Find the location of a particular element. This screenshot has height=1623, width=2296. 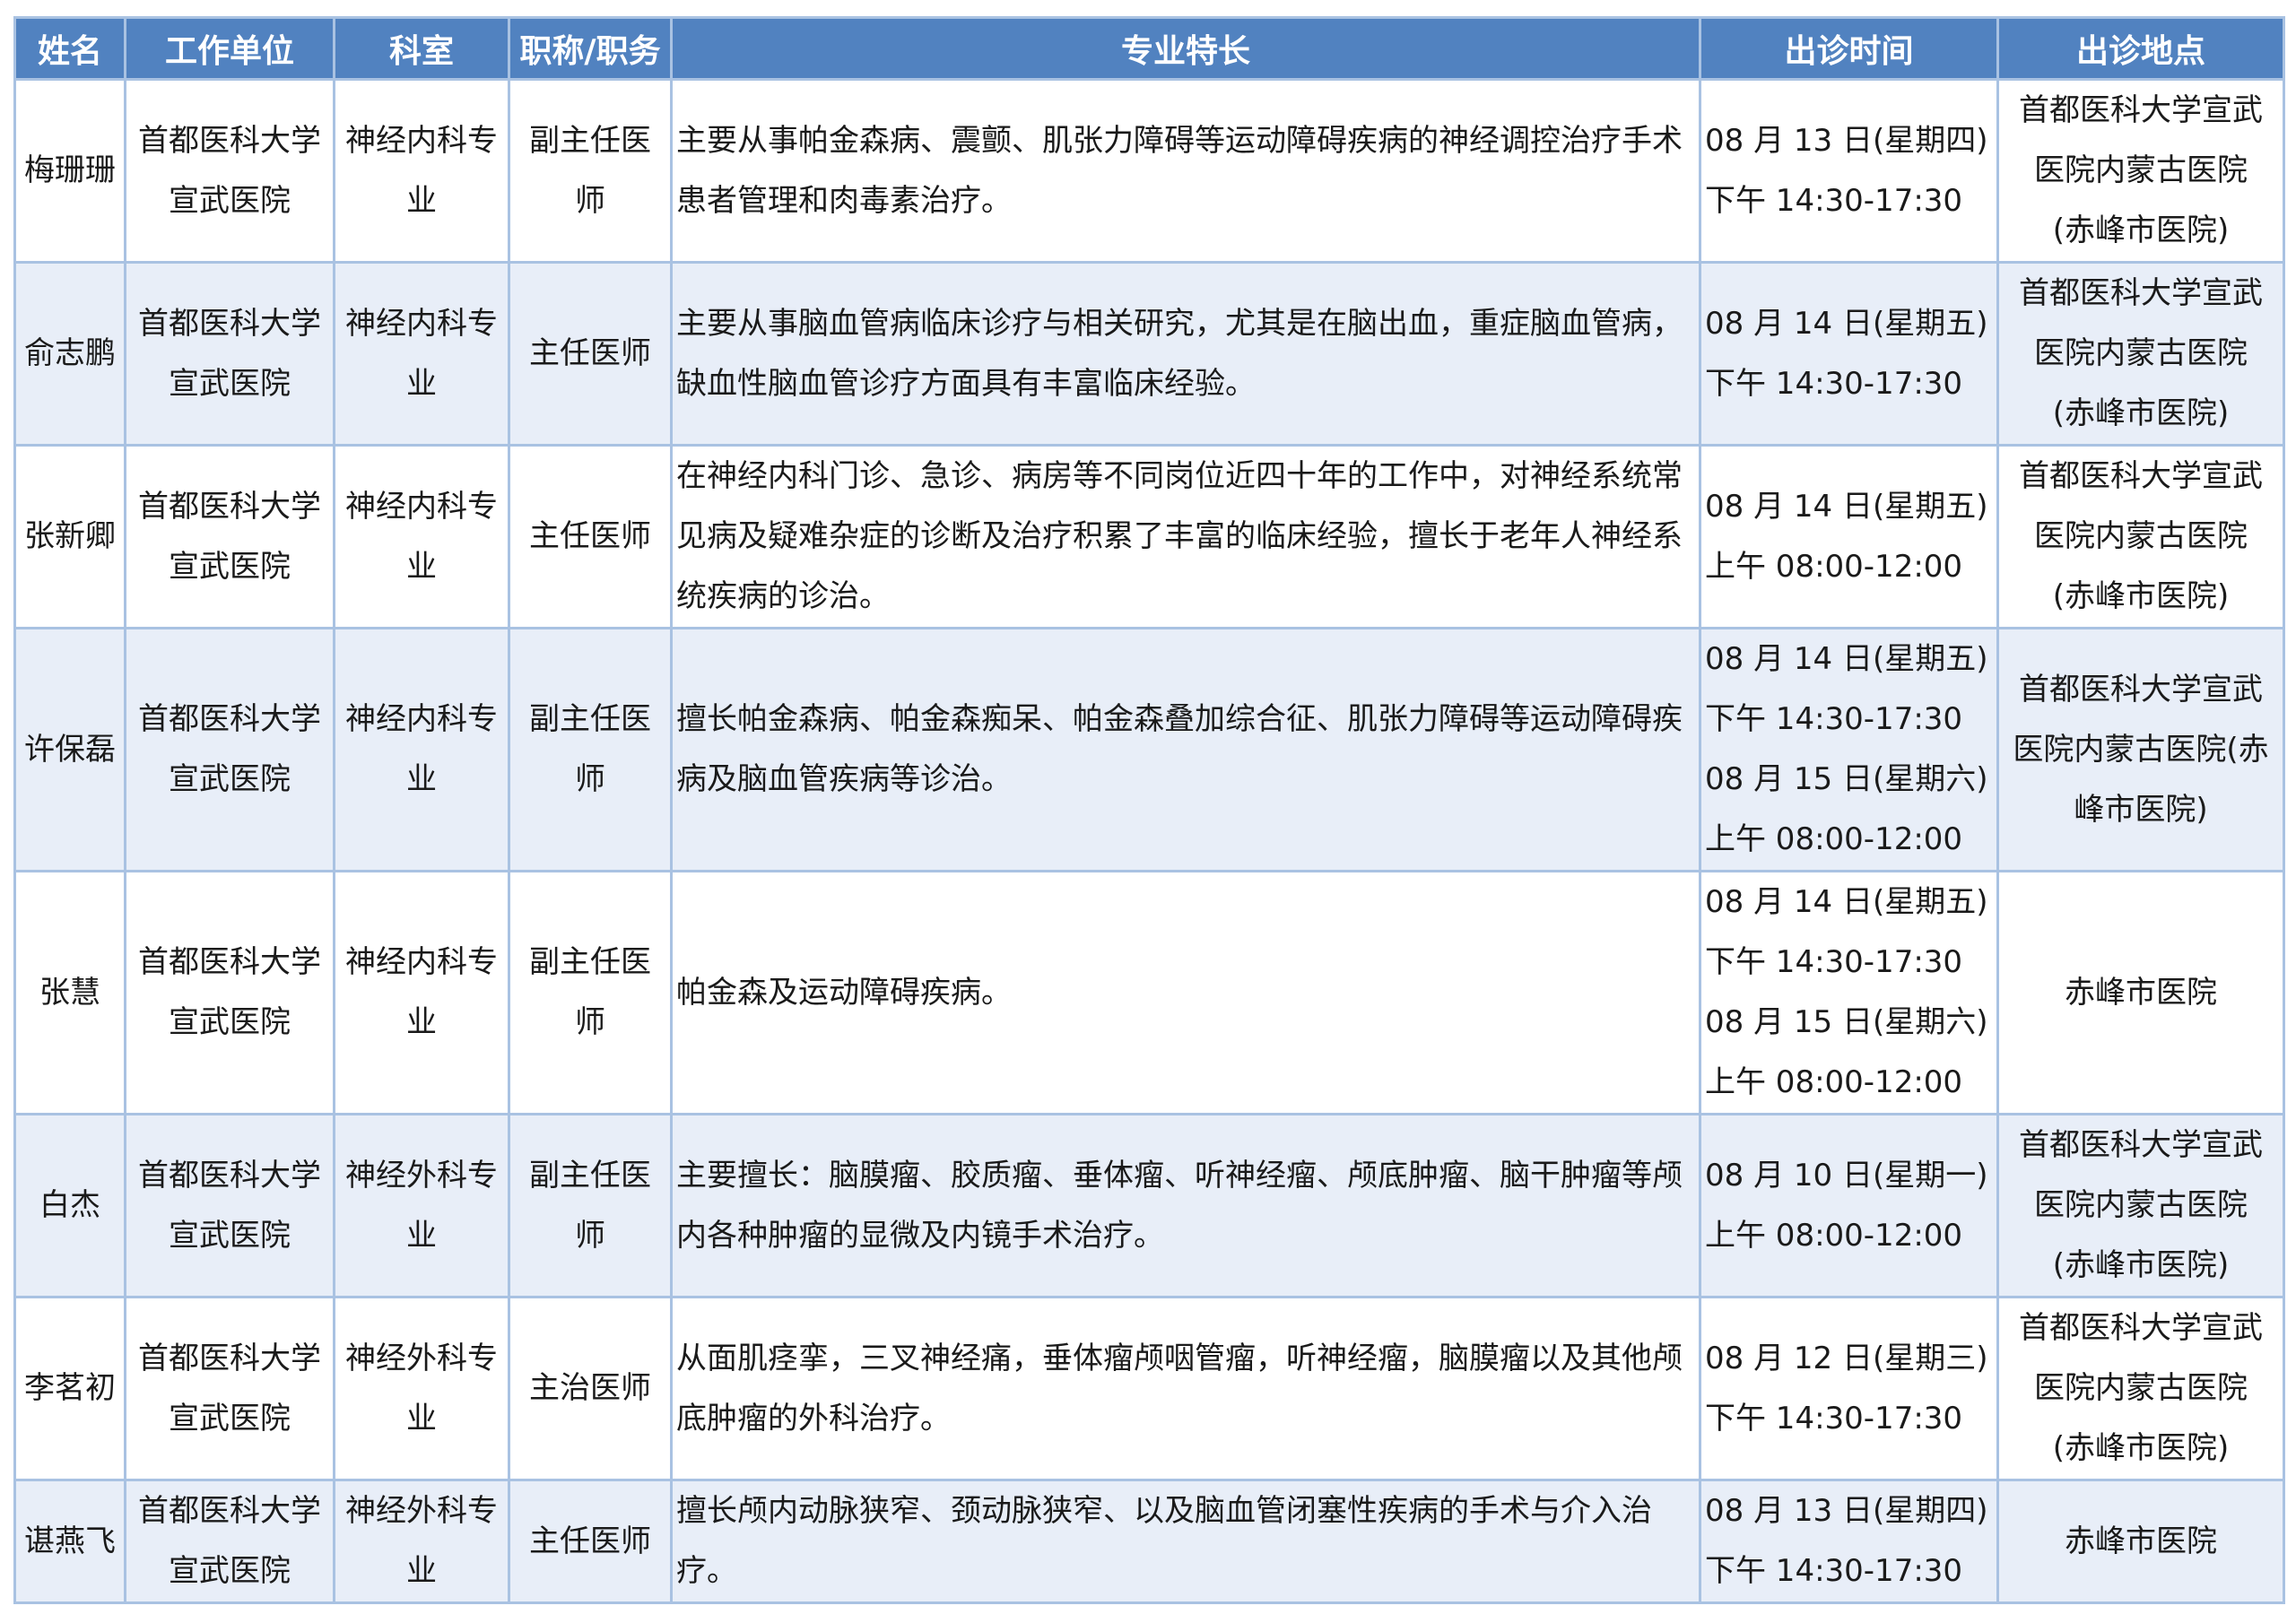

cell-time: 08 月 12 日(星期三) 下午 14:30-17:30 is located at coordinates (1849, 1388).